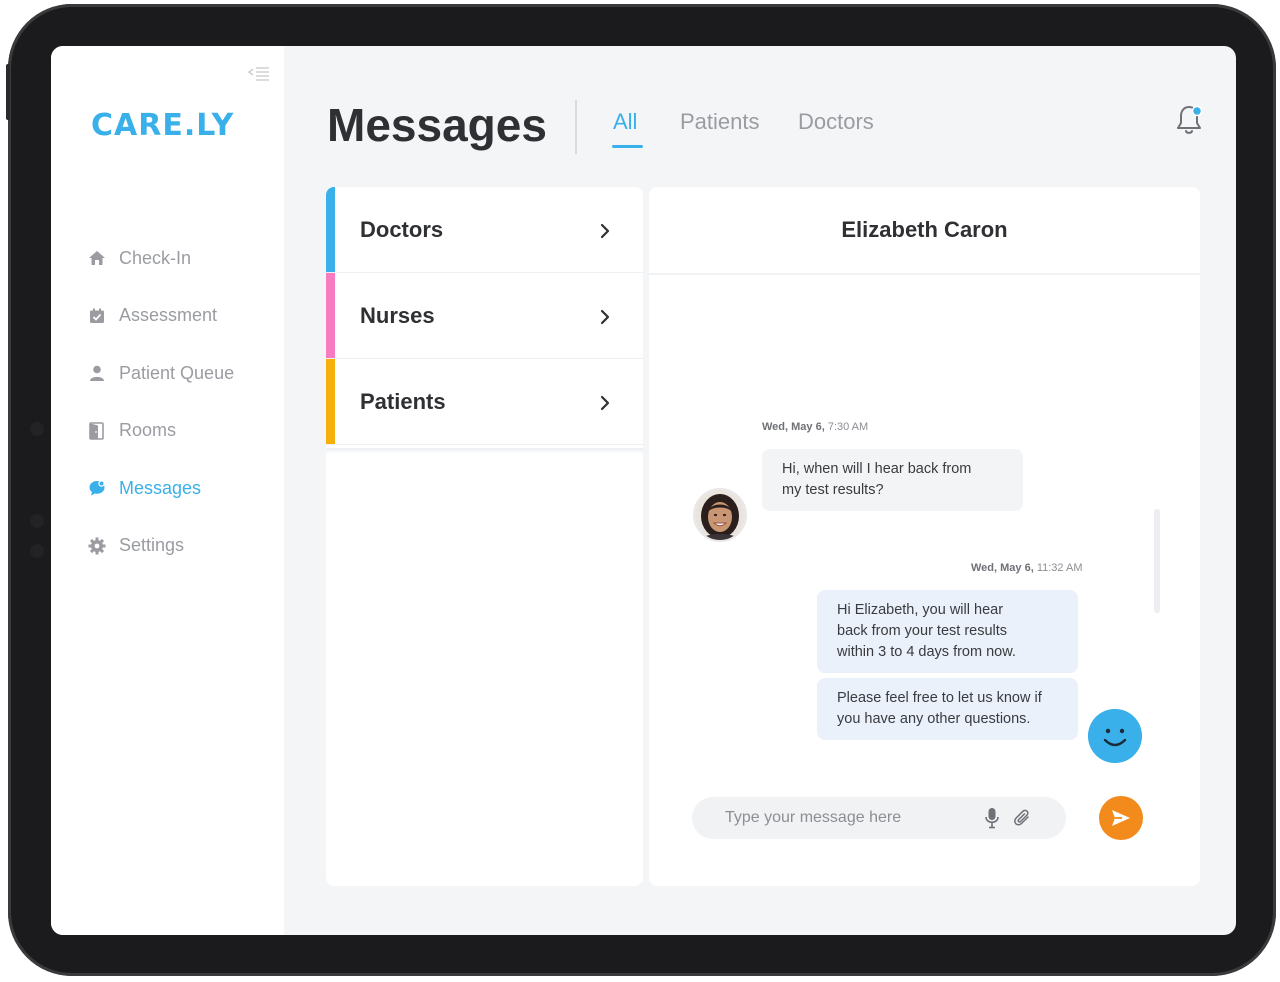  I want to click on sidebar-item-assessment: Assessment, so click(182, 316).